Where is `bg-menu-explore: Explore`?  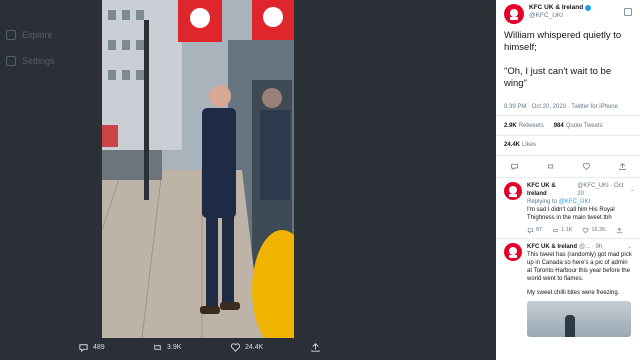 bg-menu-explore: Explore is located at coordinates (50, 35).